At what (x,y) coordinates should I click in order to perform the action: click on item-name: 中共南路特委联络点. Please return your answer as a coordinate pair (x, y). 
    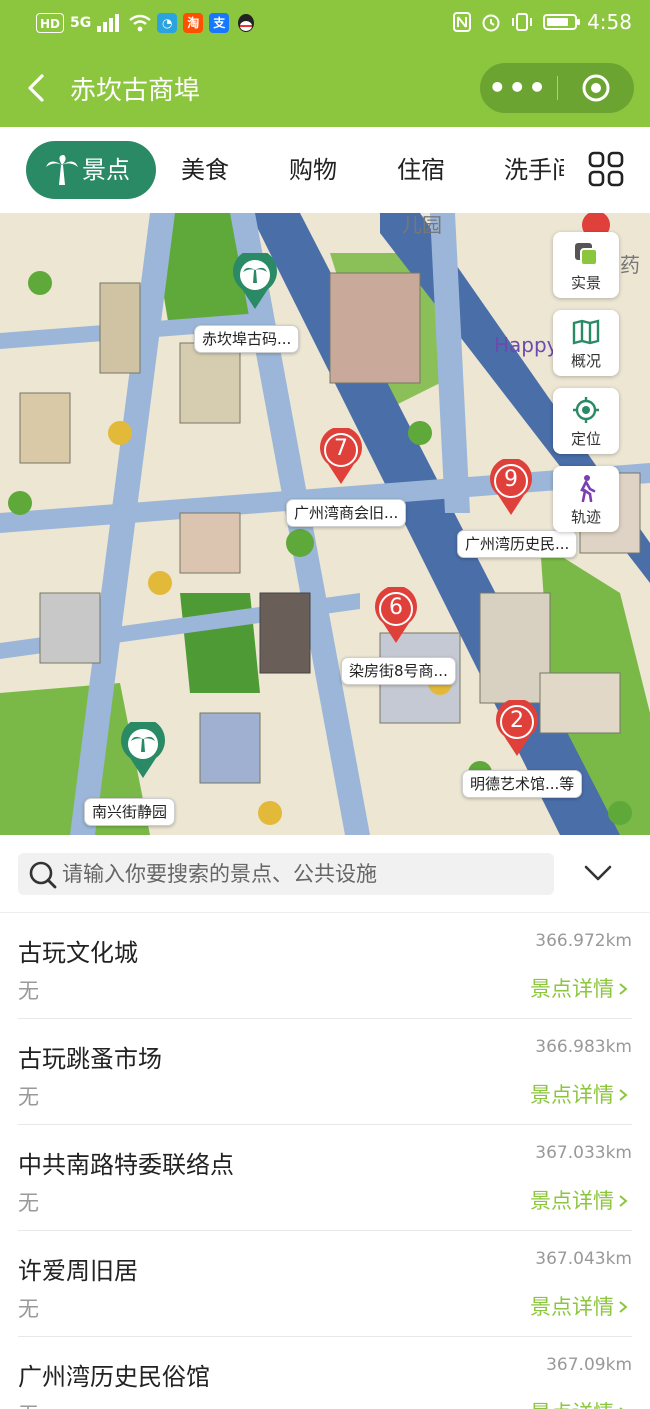
    Looking at the image, I should click on (126, 1165).